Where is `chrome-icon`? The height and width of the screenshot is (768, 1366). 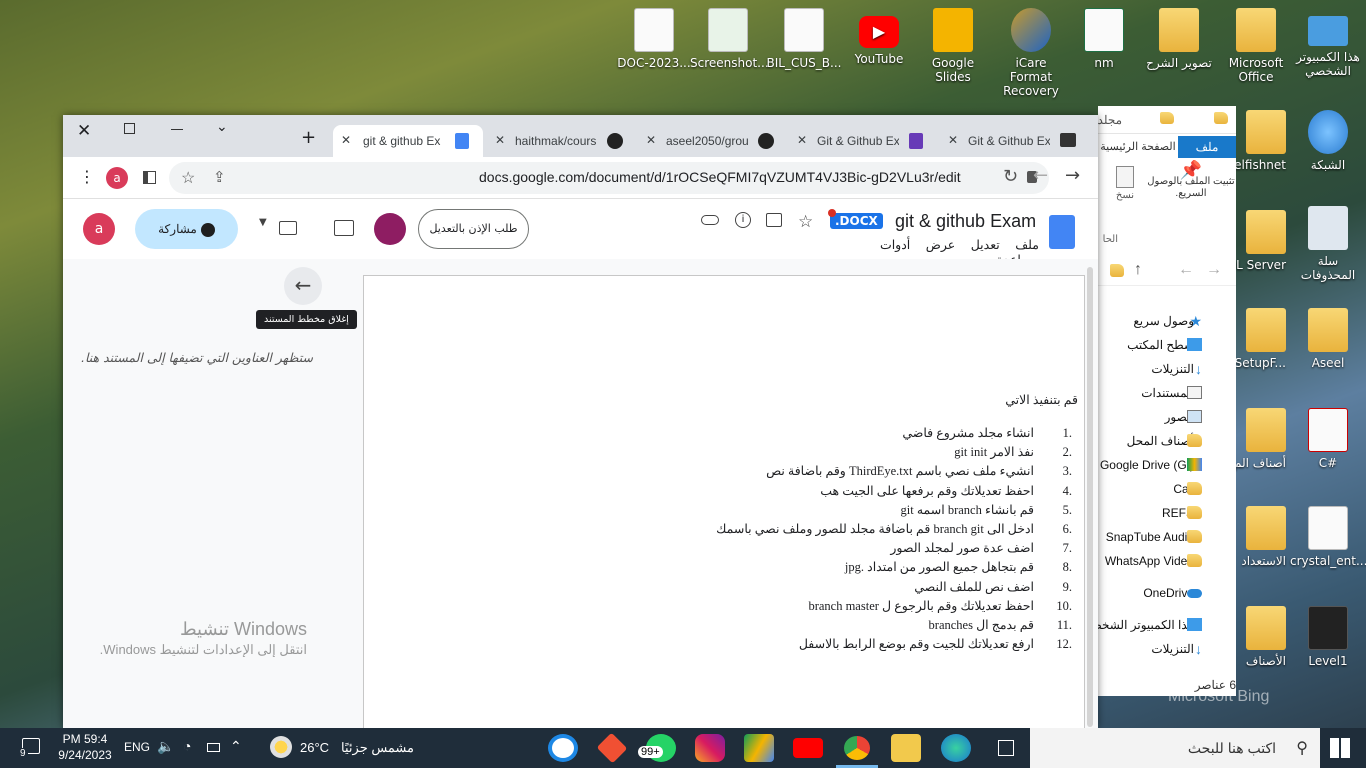 chrome-icon is located at coordinates (857, 748).